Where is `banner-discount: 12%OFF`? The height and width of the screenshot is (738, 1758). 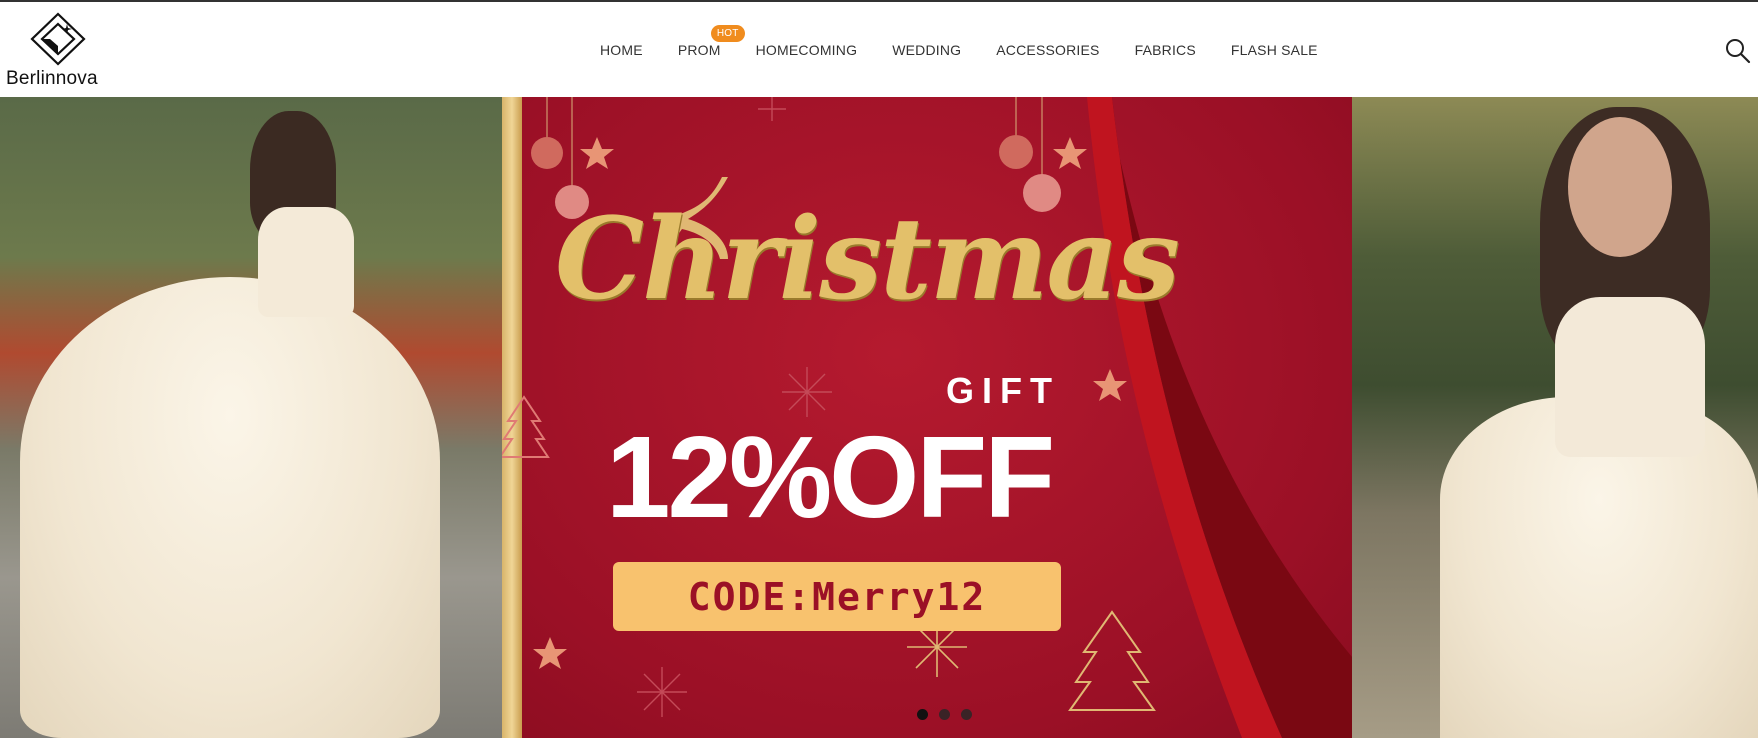 banner-discount: 12%OFF is located at coordinates (830, 477).